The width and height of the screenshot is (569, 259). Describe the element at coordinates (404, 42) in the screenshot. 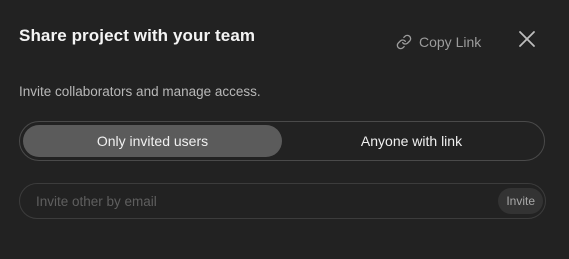

I see `link-icon` at that location.